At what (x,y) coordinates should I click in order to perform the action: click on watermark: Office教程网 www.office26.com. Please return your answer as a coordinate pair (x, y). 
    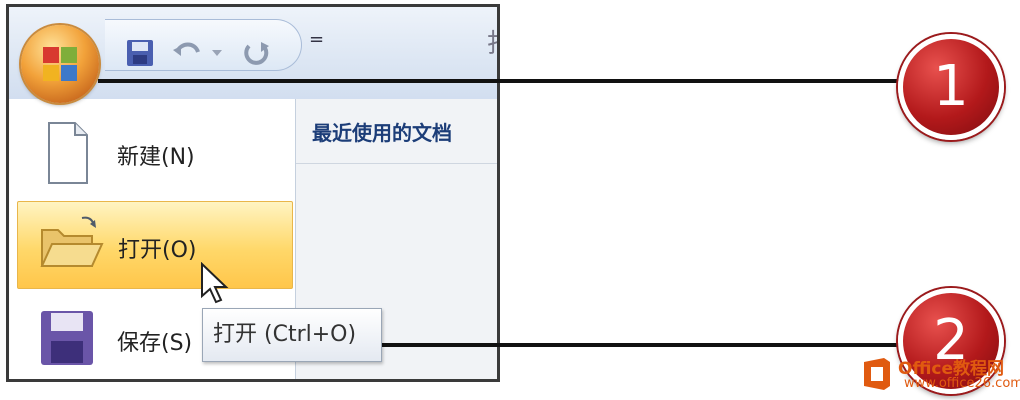
    Looking at the image, I should click on (940, 375).